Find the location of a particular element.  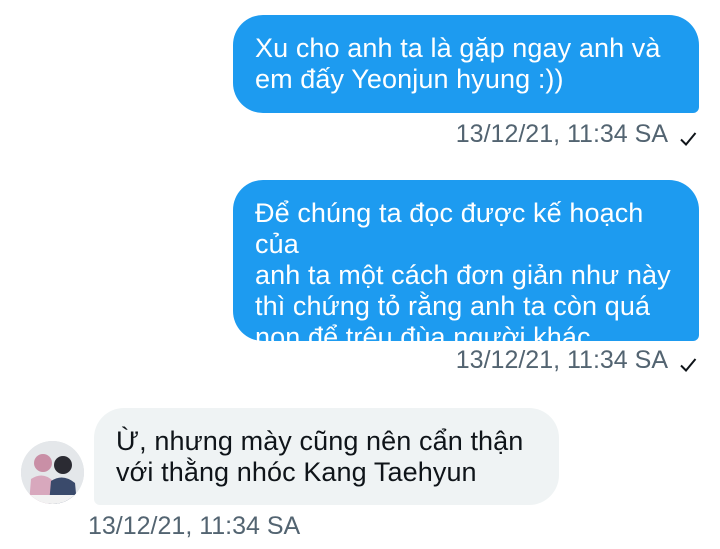

avatar is located at coordinates (52, 472).